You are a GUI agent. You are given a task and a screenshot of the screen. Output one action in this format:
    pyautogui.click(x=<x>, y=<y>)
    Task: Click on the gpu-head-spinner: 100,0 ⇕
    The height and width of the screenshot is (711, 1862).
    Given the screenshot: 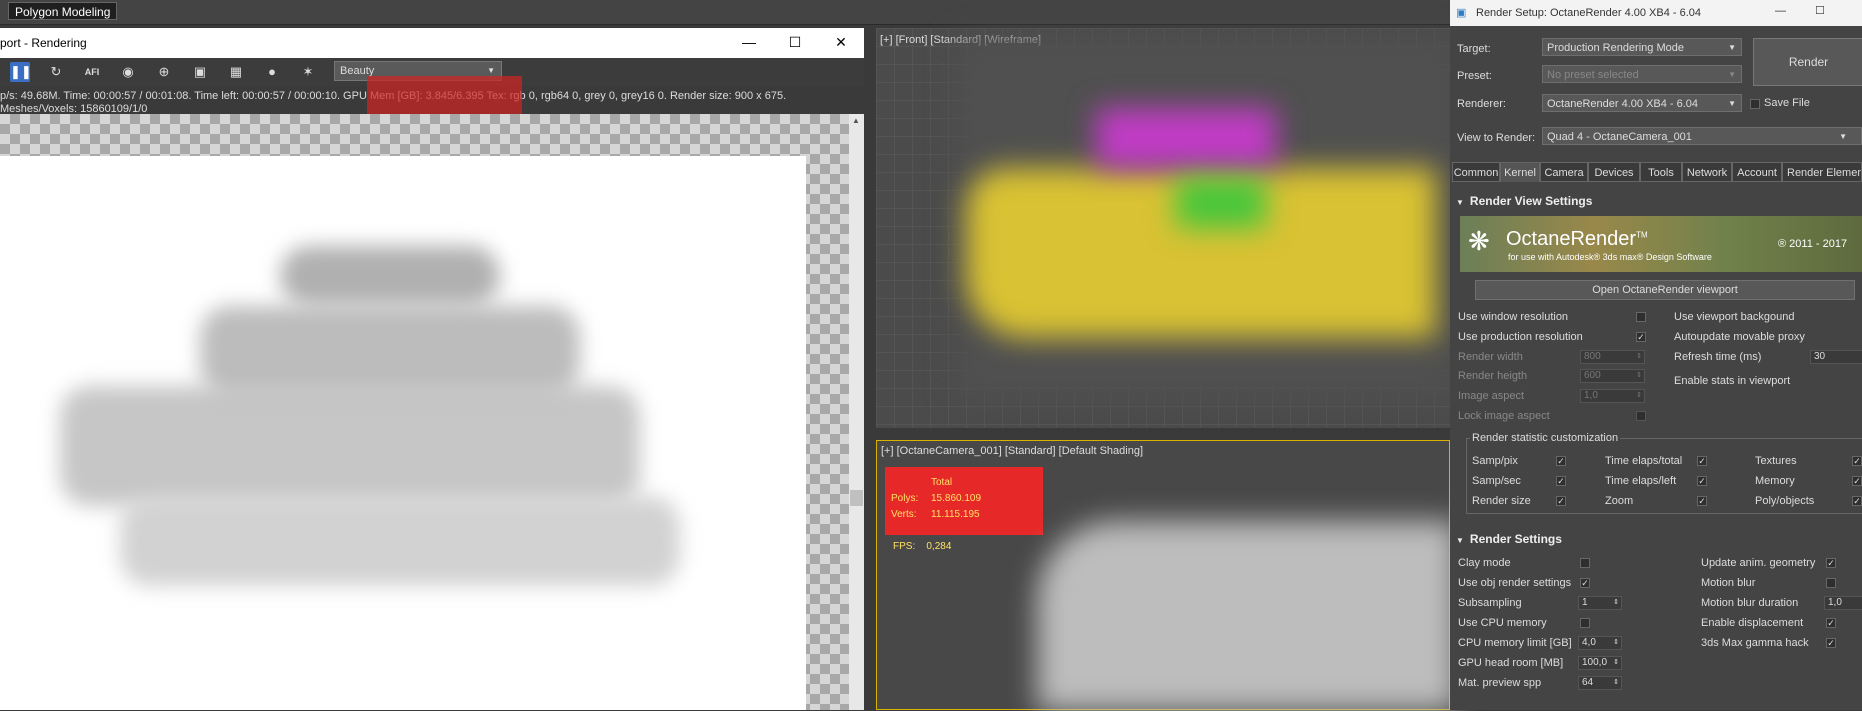 What is the action you would take?
    pyautogui.click(x=1600, y=663)
    